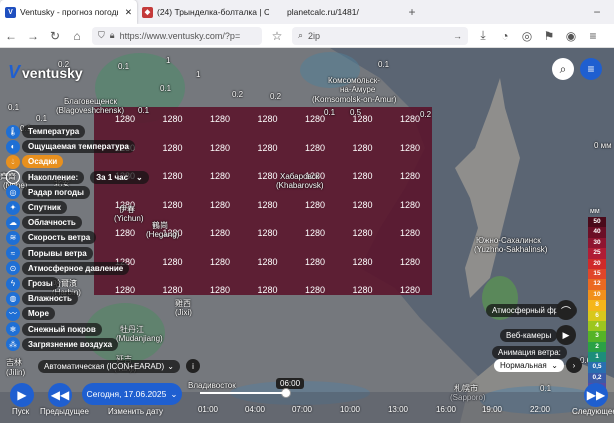  I want to click on model-select: Автоматическая (ICON+EARAD) ⌄, so click(109, 366).